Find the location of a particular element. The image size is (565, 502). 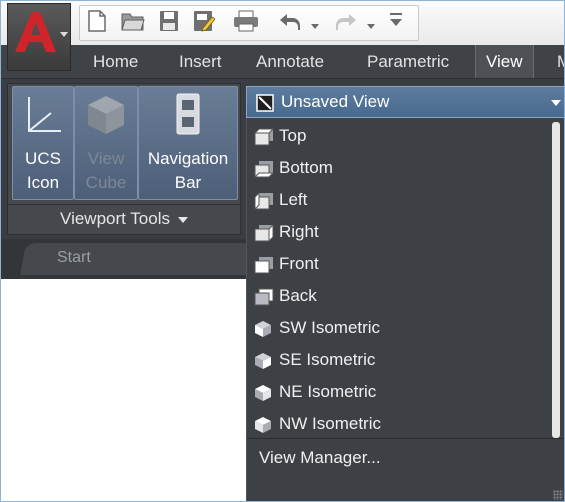

view-option-bottom: Bottom is located at coordinates (400, 168).